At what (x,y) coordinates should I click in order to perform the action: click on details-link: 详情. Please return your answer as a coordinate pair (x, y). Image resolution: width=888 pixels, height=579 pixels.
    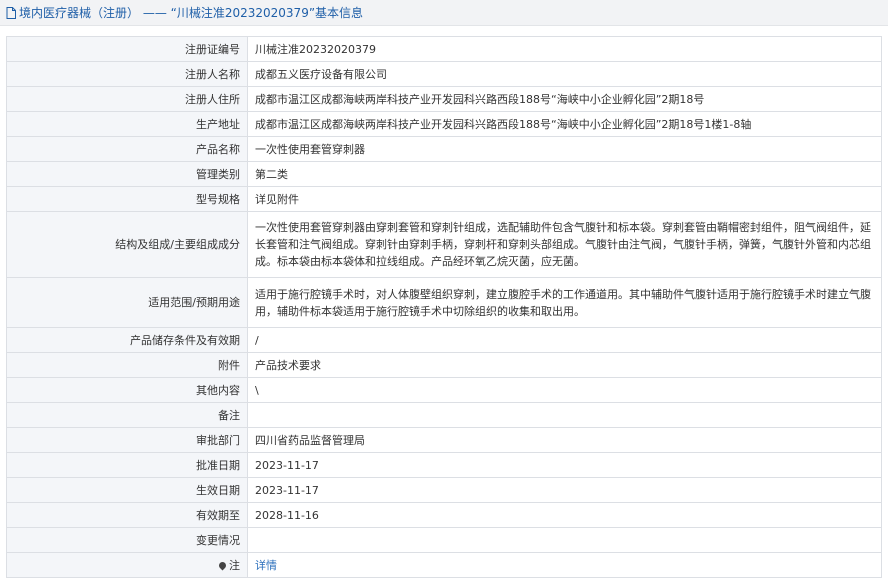
    Looking at the image, I should click on (266, 565).